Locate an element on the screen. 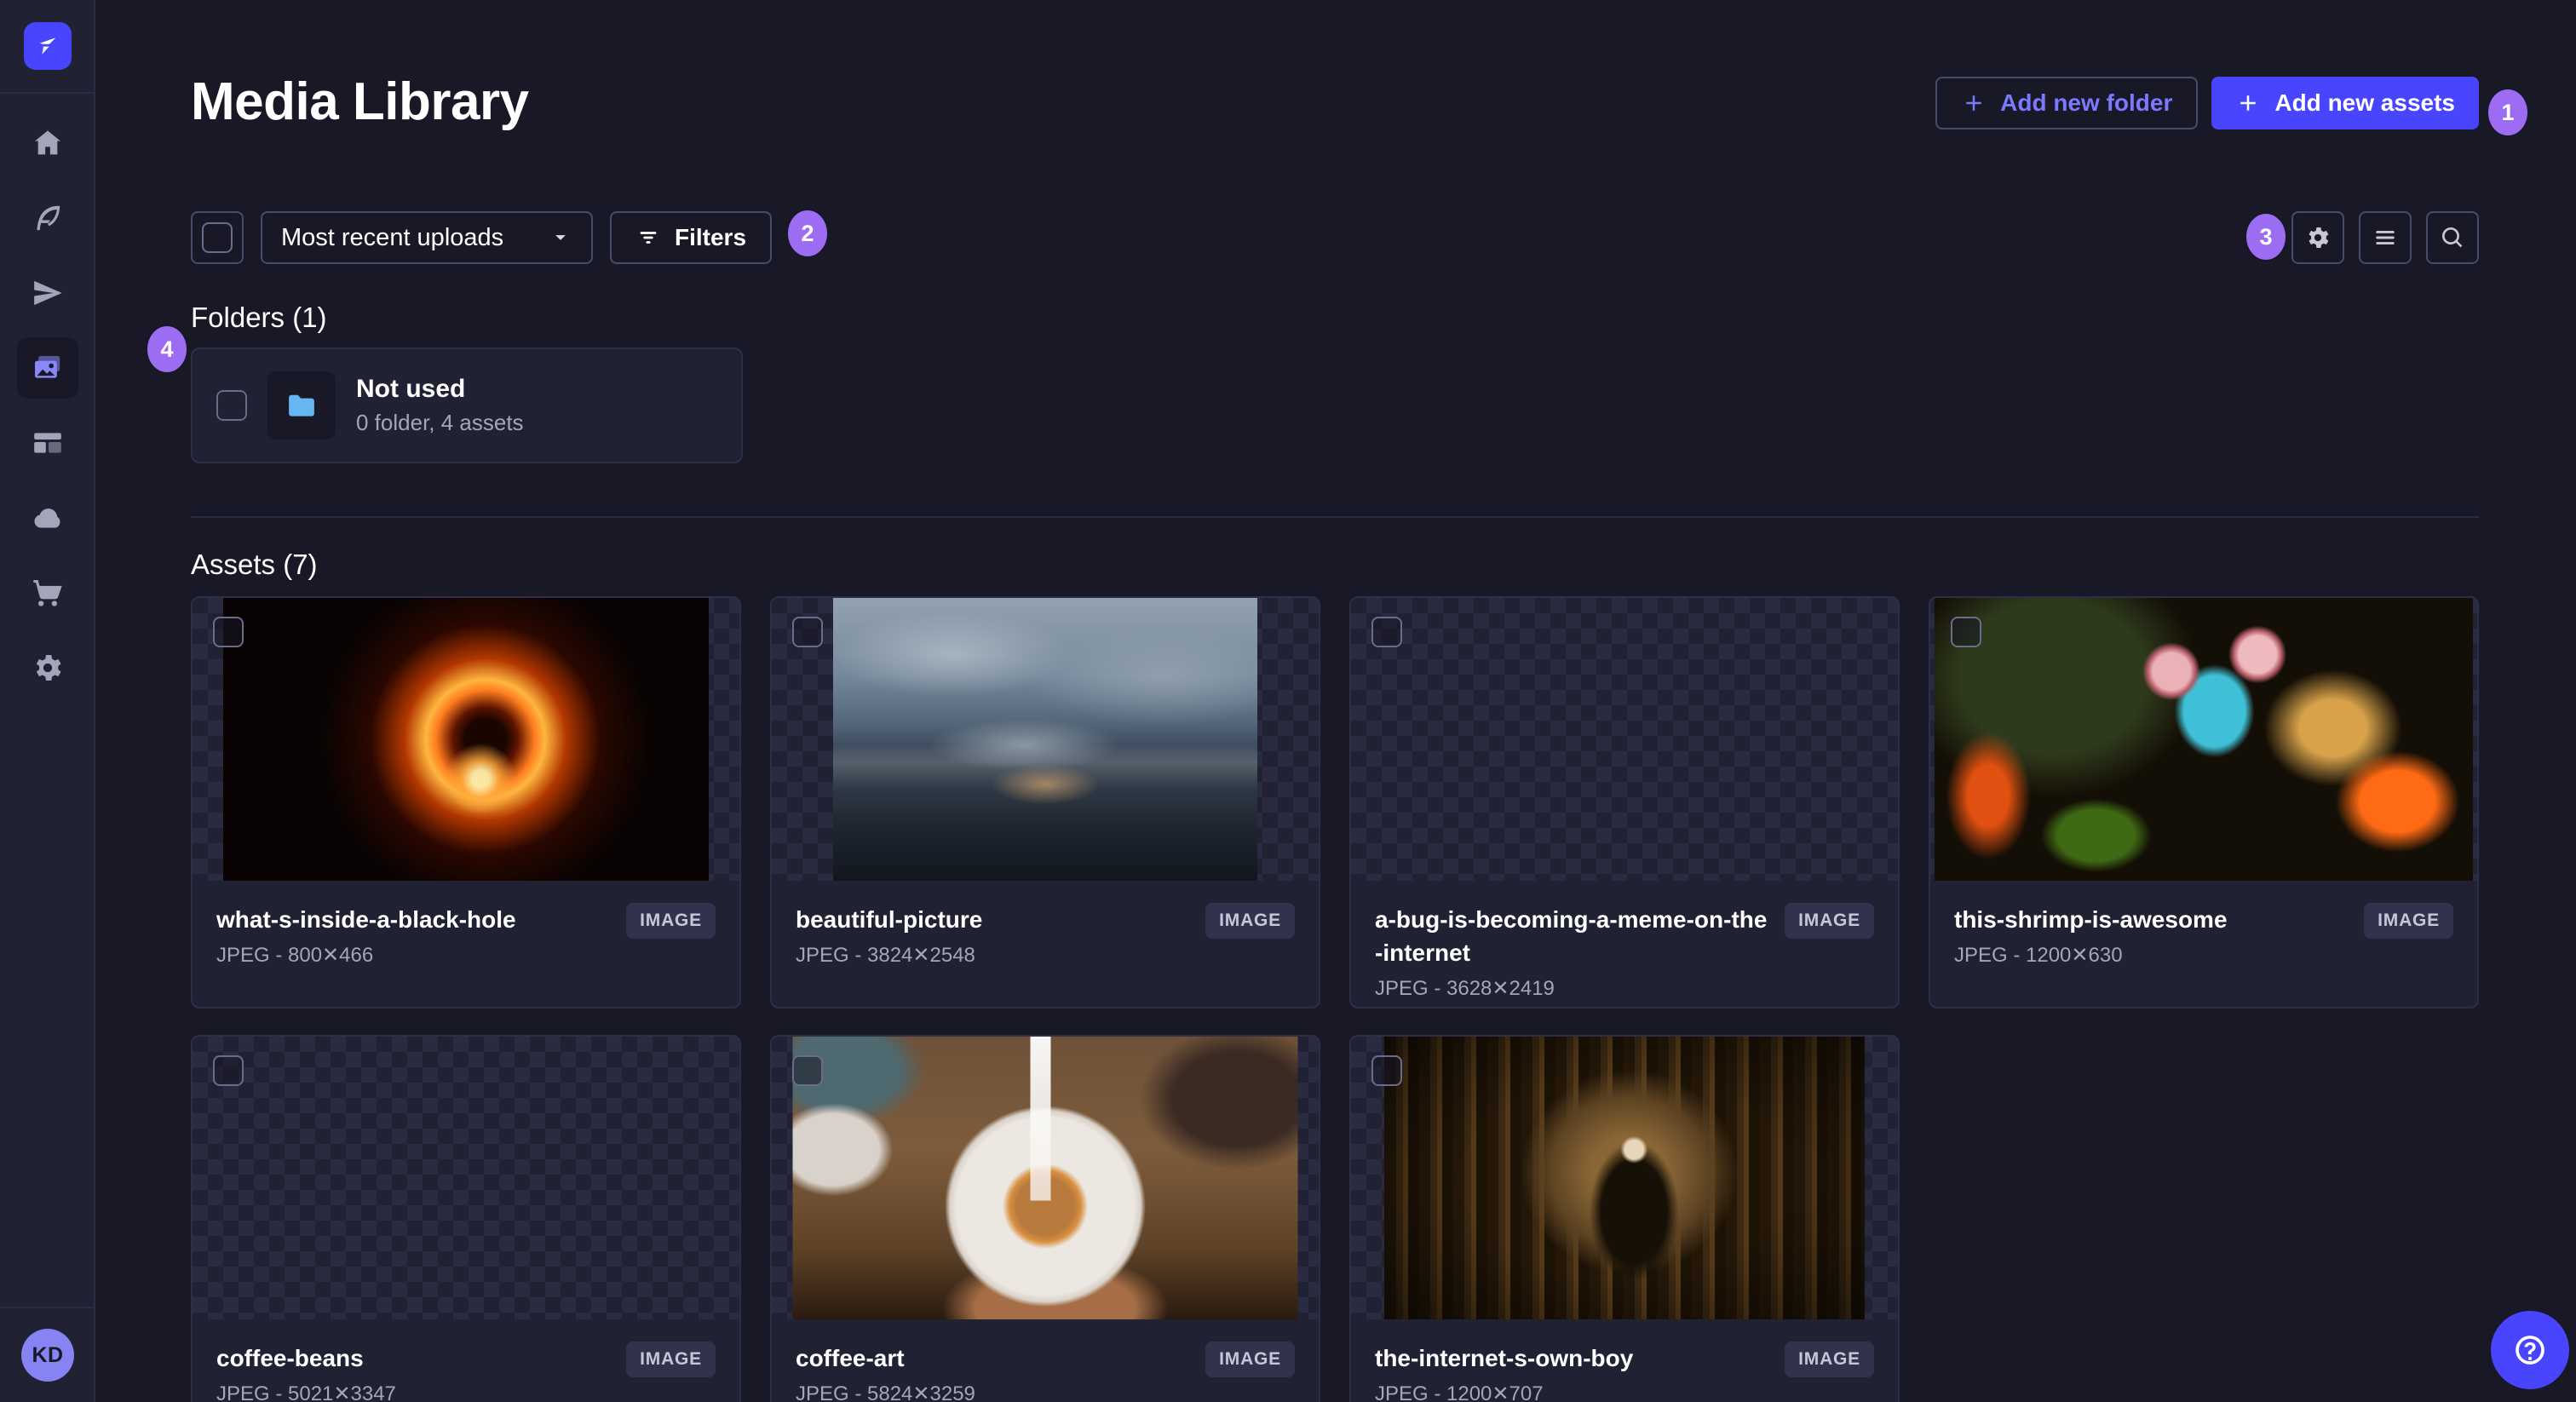 The height and width of the screenshot is (1402, 2576). asset-title: coffee-art is located at coordinates (851, 1358).